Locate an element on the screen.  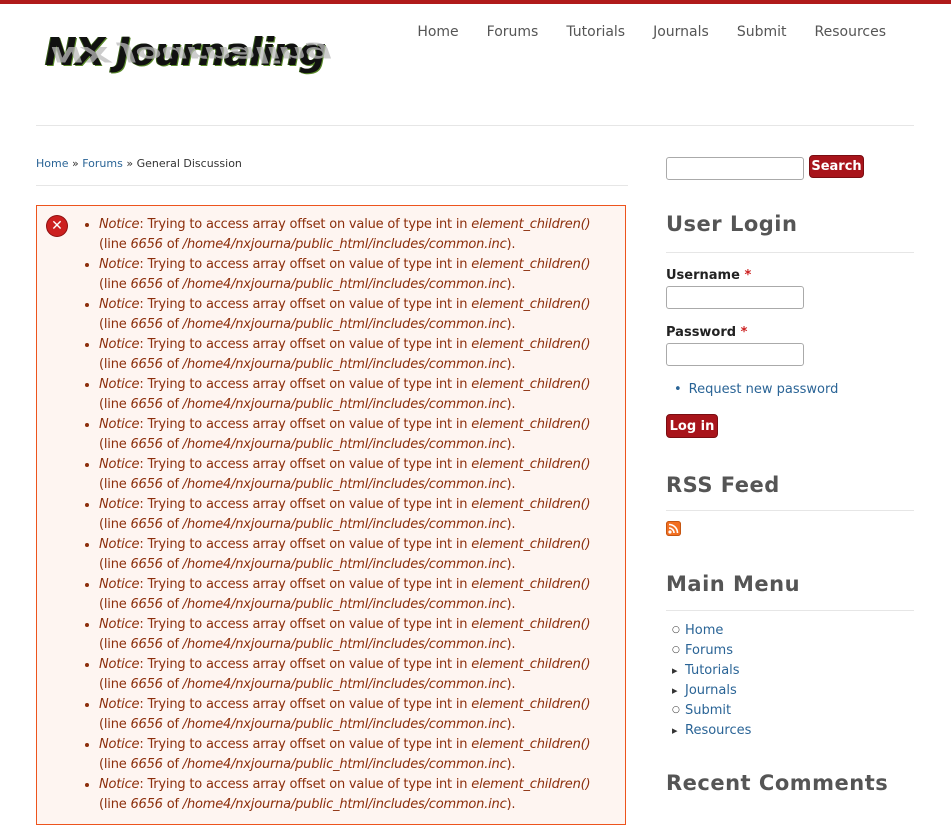
breadcrumb-home: Home is located at coordinates (52, 163).